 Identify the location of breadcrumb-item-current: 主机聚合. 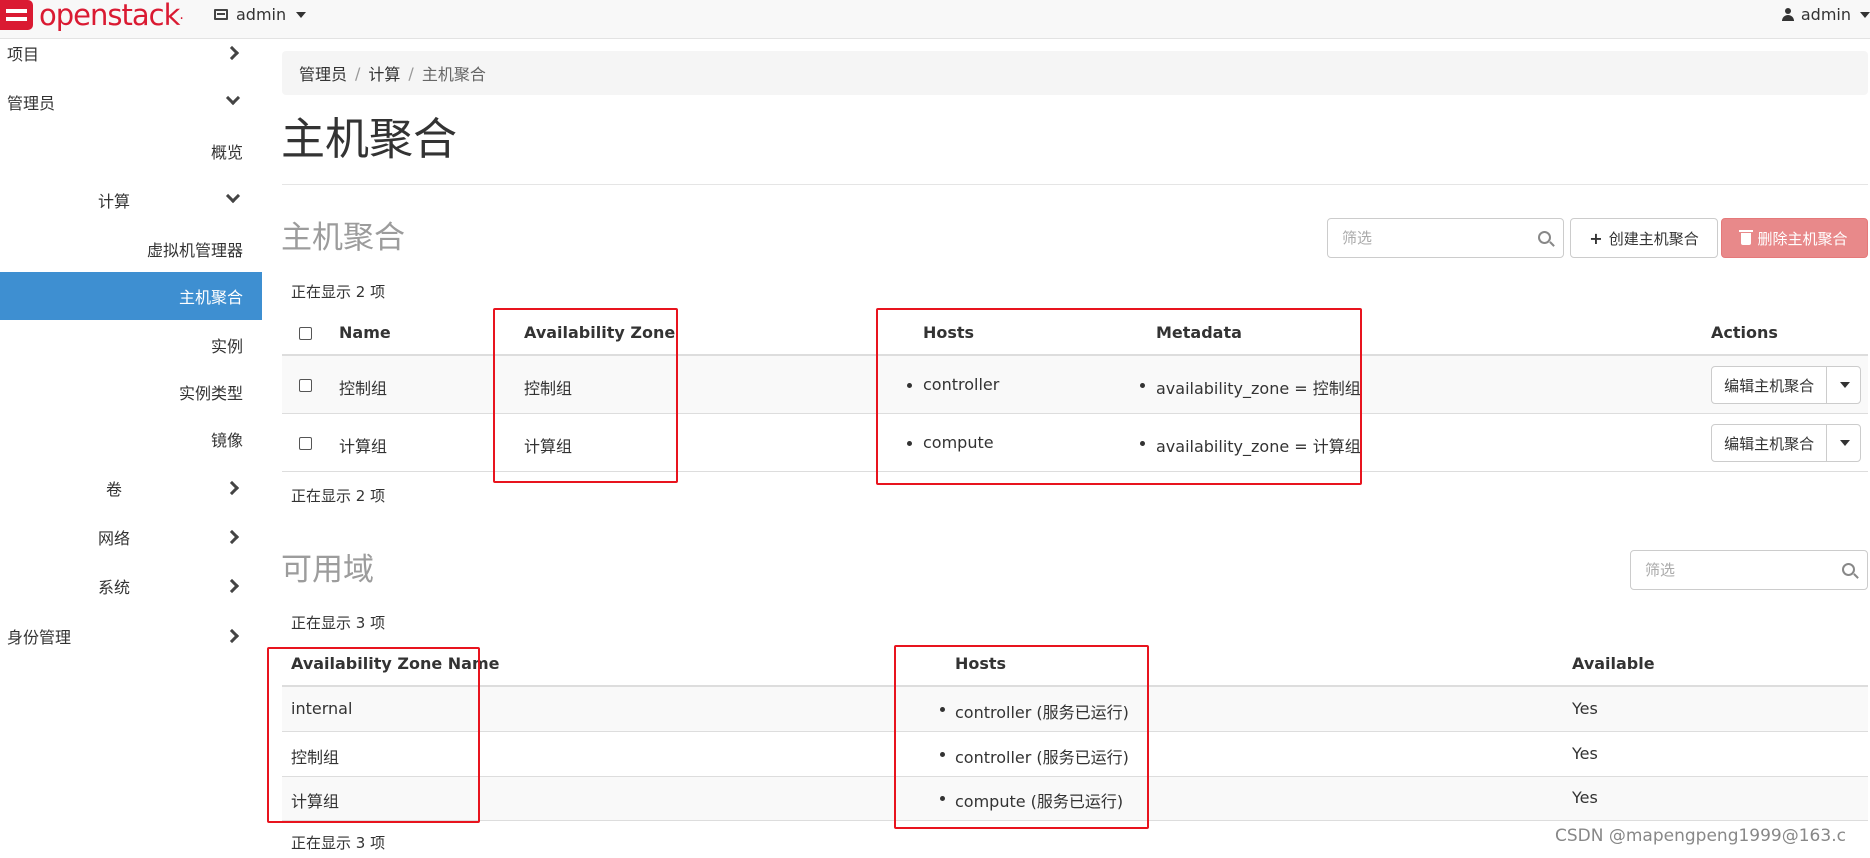
(453, 74).